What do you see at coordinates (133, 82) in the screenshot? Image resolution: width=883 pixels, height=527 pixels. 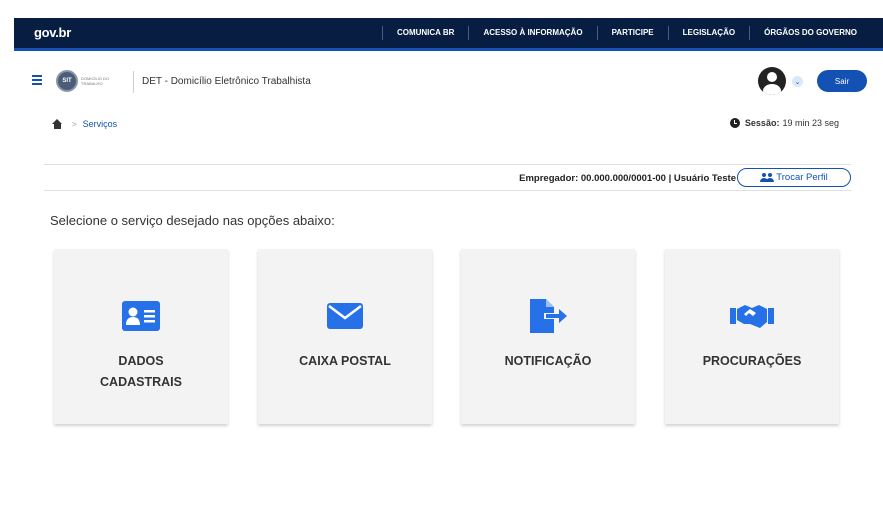 I see `header-divider` at bounding box center [133, 82].